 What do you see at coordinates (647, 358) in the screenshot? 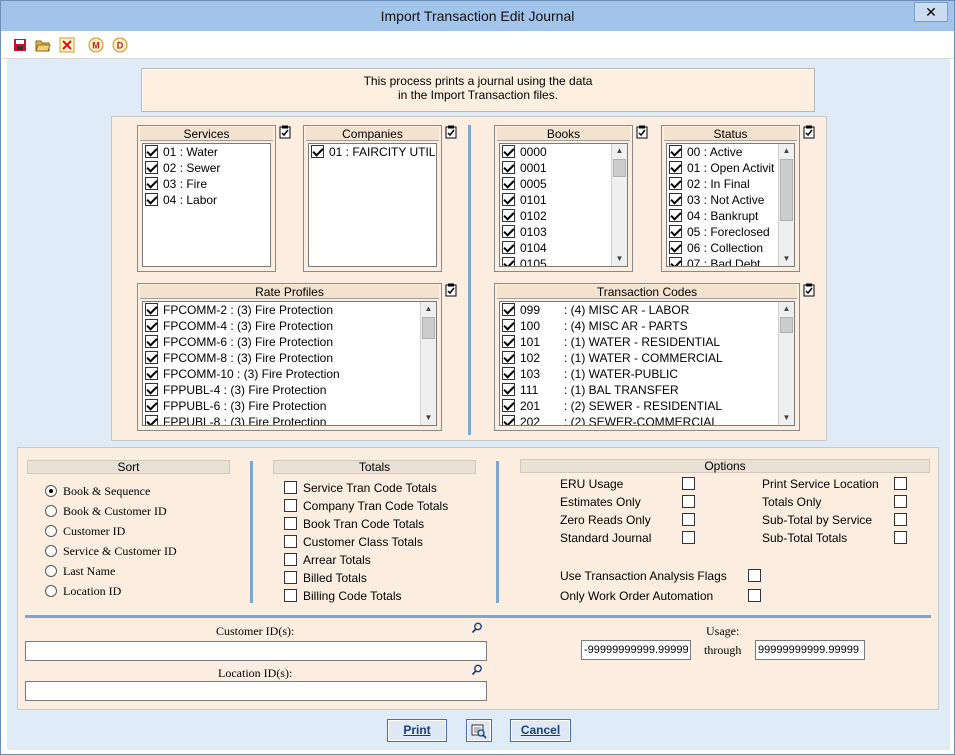
I see `list-item: 102: (1) WATER - COMMERCIAL` at bounding box center [647, 358].